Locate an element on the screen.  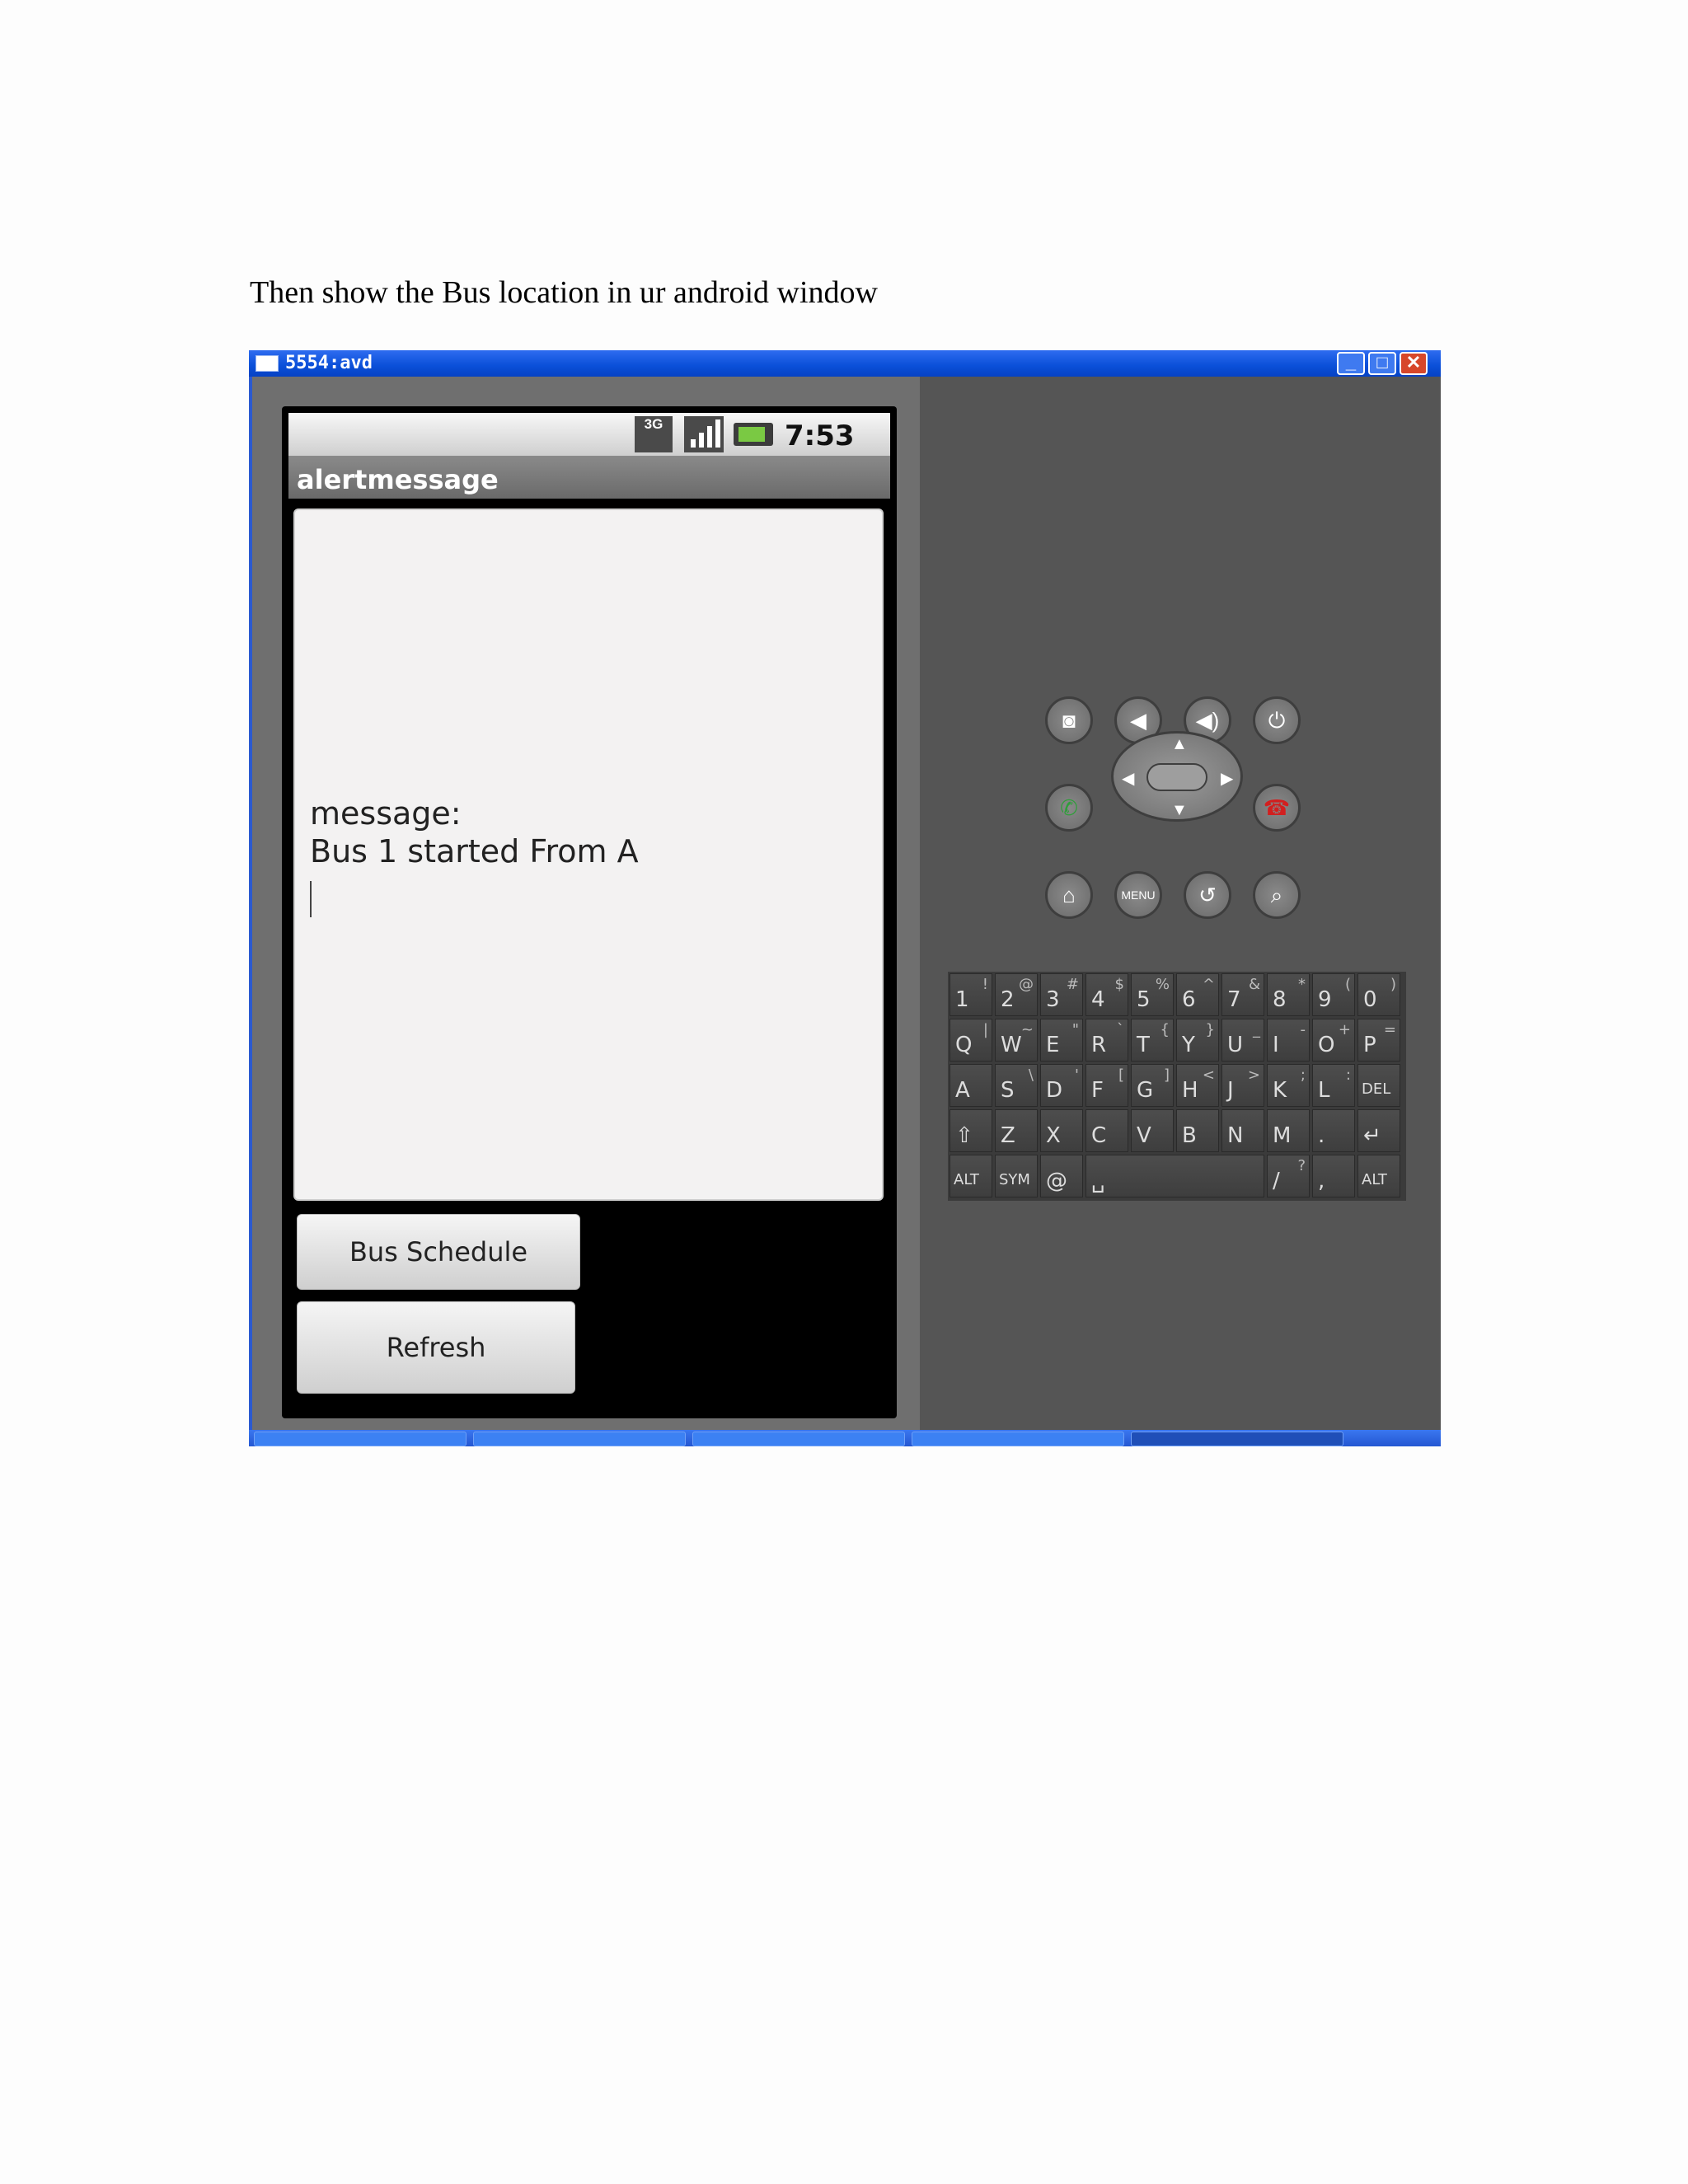
maximize-button: □ is located at coordinates (1382, 363).